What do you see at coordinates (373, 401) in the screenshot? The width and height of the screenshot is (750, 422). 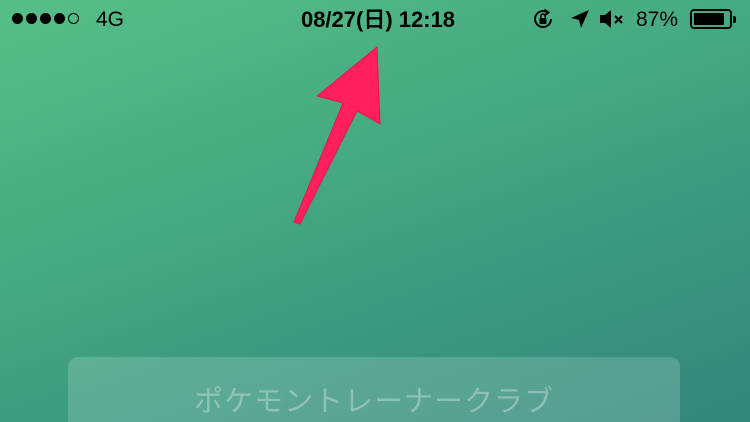 I see `club-button-label: ポケモントレーナークラブ` at bounding box center [373, 401].